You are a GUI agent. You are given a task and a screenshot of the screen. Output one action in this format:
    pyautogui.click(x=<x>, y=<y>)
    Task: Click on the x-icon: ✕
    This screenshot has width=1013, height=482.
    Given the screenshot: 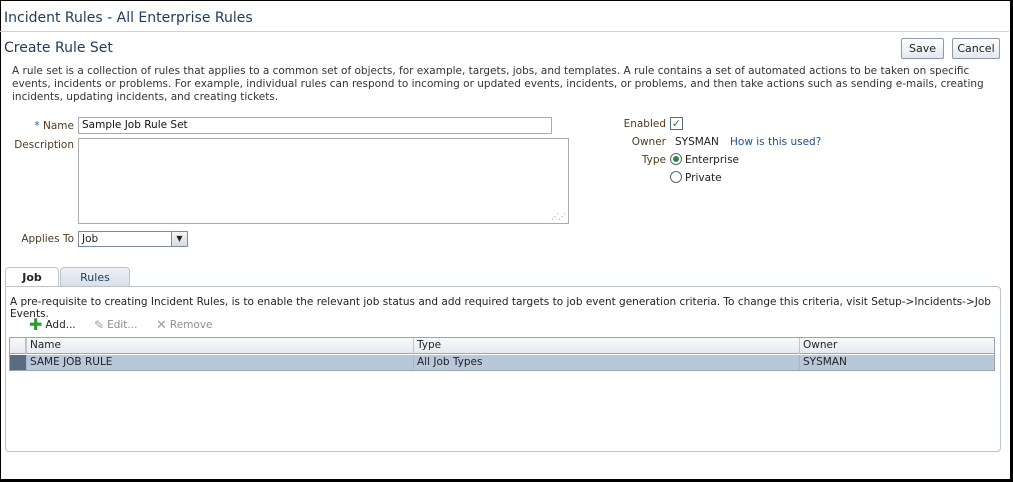 What is the action you would take?
    pyautogui.click(x=161, y=325)
    